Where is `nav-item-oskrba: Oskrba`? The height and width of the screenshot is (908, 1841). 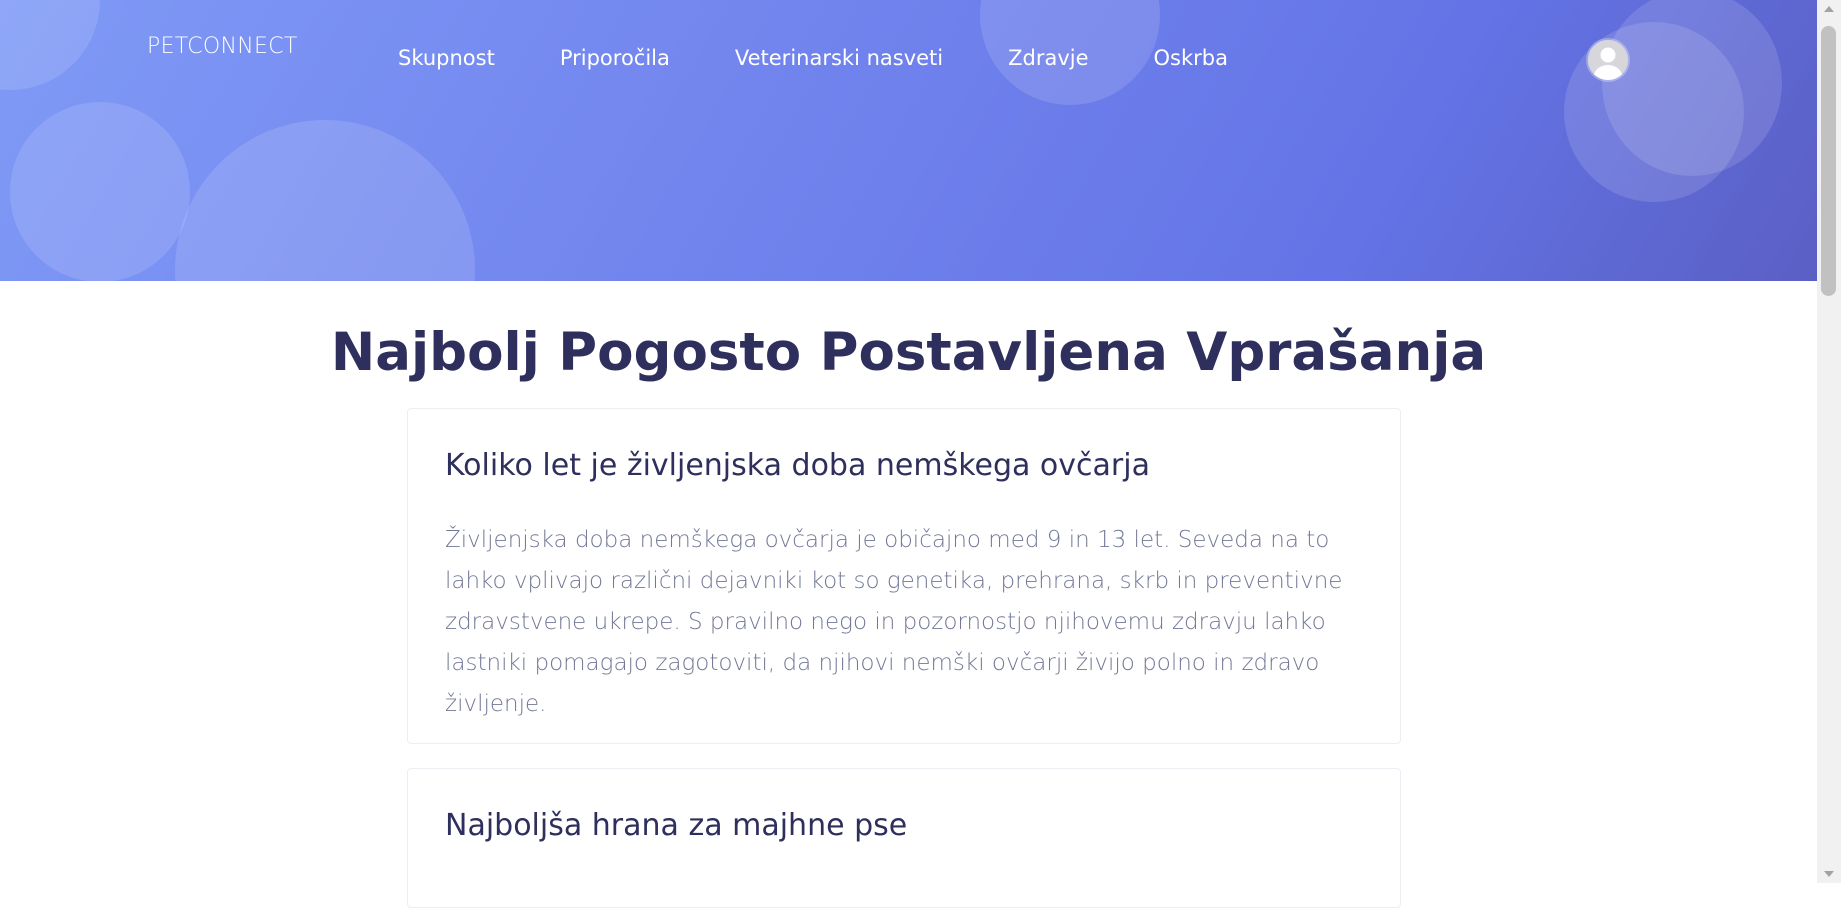
nav-item-oskrba: Oskrba is located at coordinates (1191, 58).